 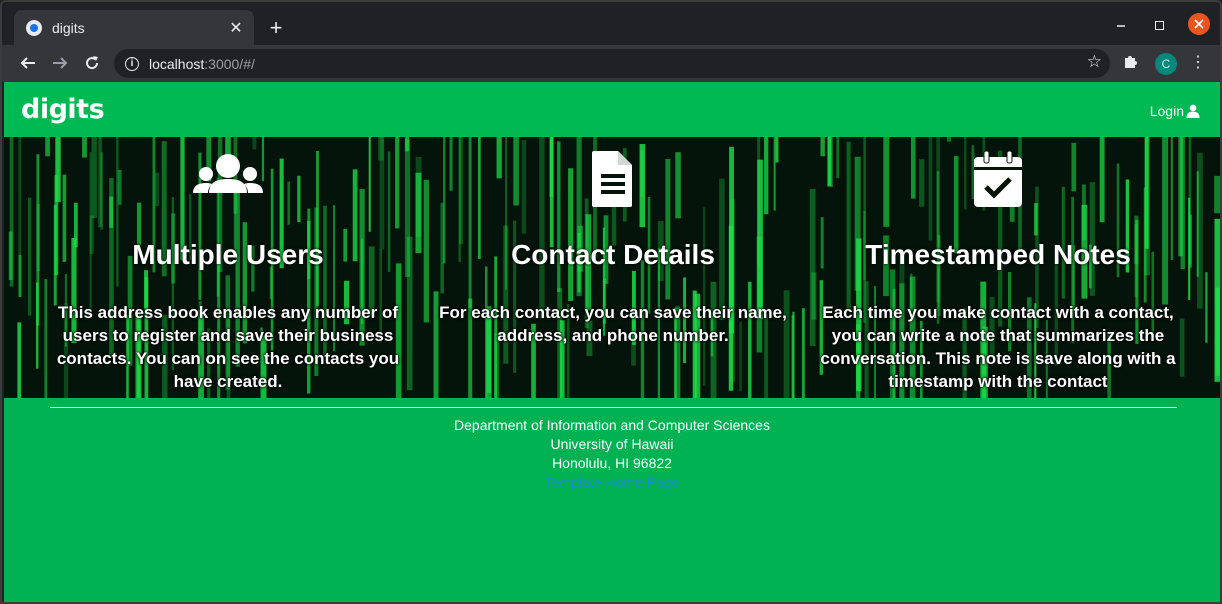 I want to click on tab-strip: digits ✕ +, so click(x=611, y=23).